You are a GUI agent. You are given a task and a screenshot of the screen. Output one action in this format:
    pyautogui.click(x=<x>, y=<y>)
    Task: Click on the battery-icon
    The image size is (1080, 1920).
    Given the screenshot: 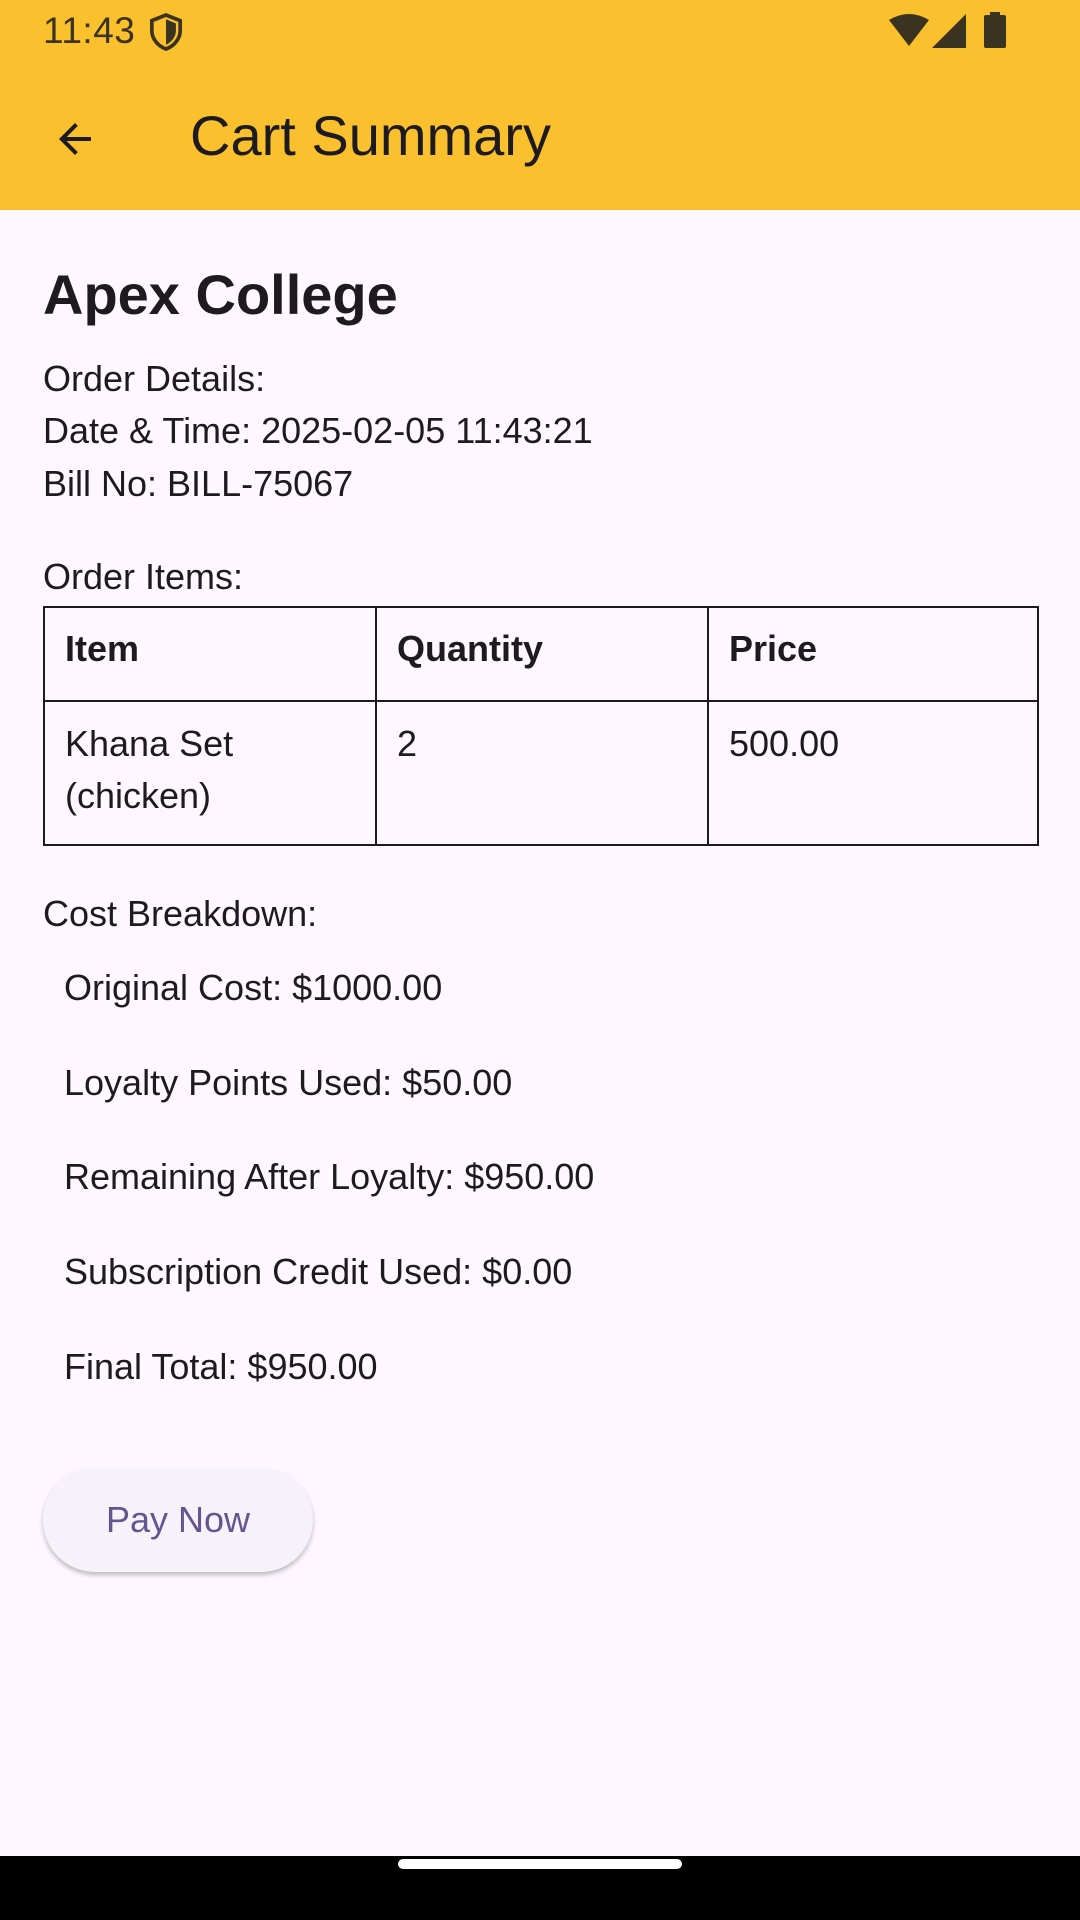 What is the action you would take?
    pyautogui.click(x=995, y=30)
    